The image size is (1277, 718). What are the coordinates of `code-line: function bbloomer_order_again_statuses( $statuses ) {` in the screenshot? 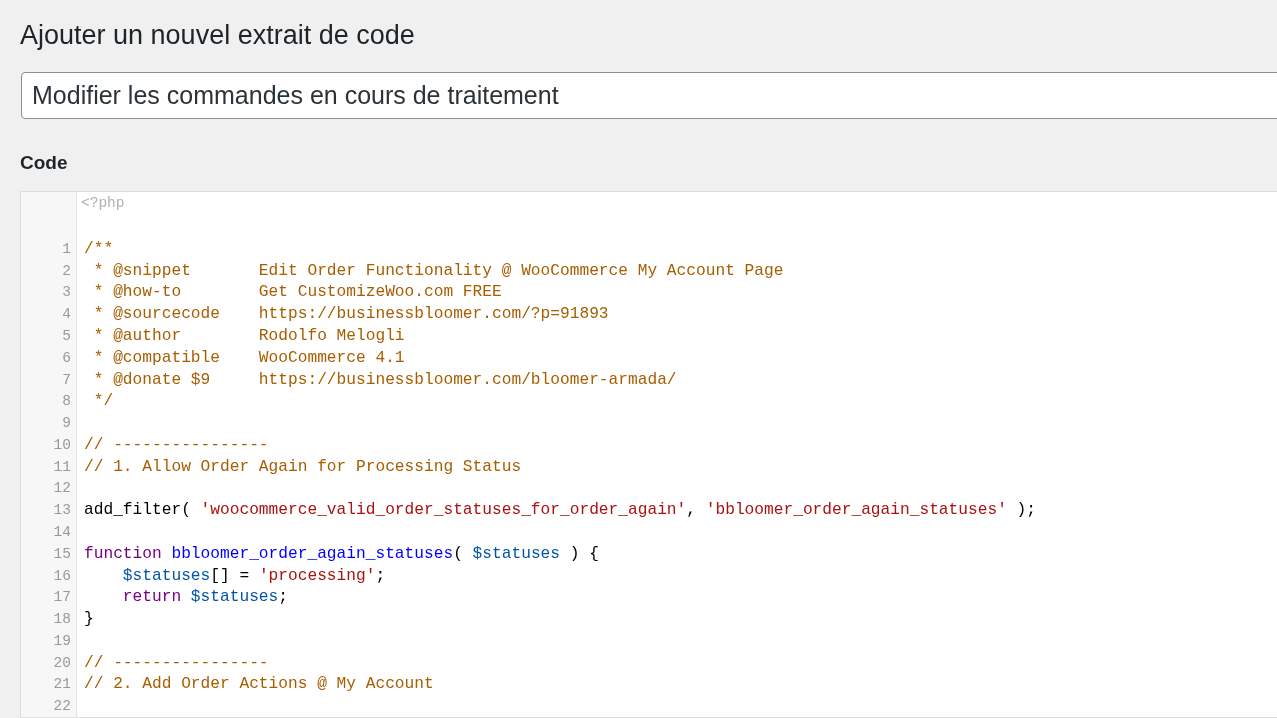 It's located at (341, 553).